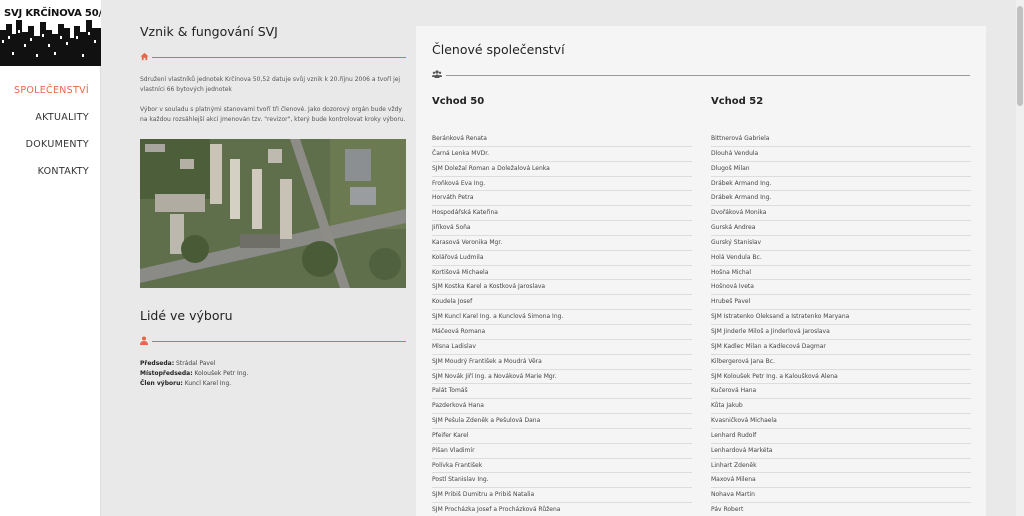 The image size is (1024, 516). Describe the element at coordinates (562, 332) in the screenshot. I see `member-list-item: Máčeová Romana` at that location.